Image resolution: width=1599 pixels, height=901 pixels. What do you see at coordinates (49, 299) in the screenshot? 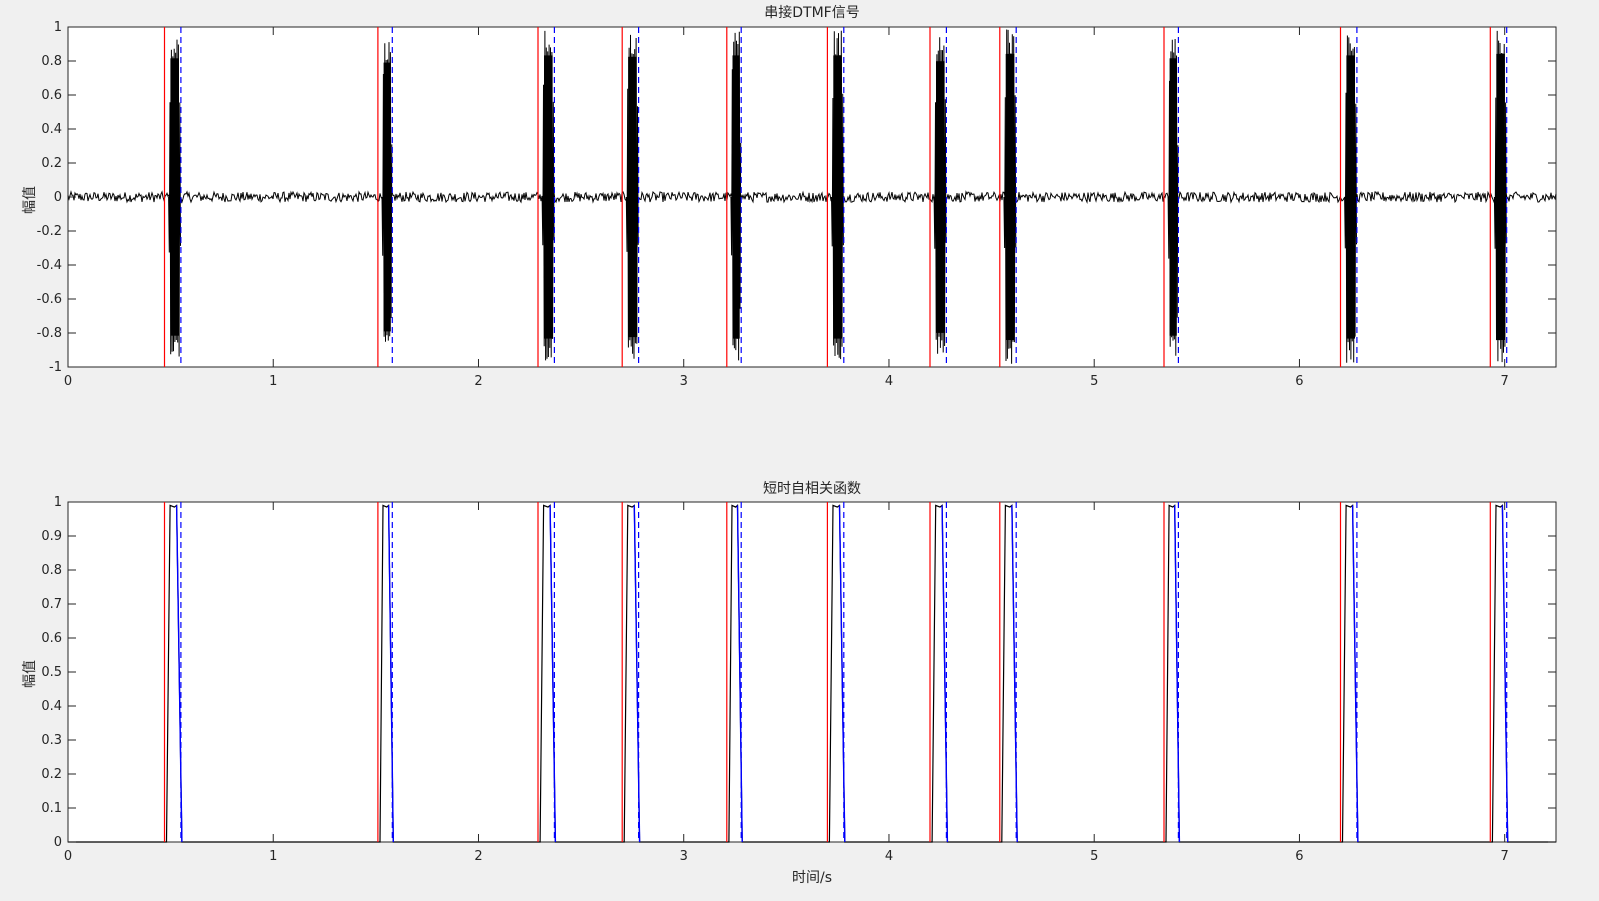
I see `y-tick-label: -0.6` at bounding box center [49, 299].